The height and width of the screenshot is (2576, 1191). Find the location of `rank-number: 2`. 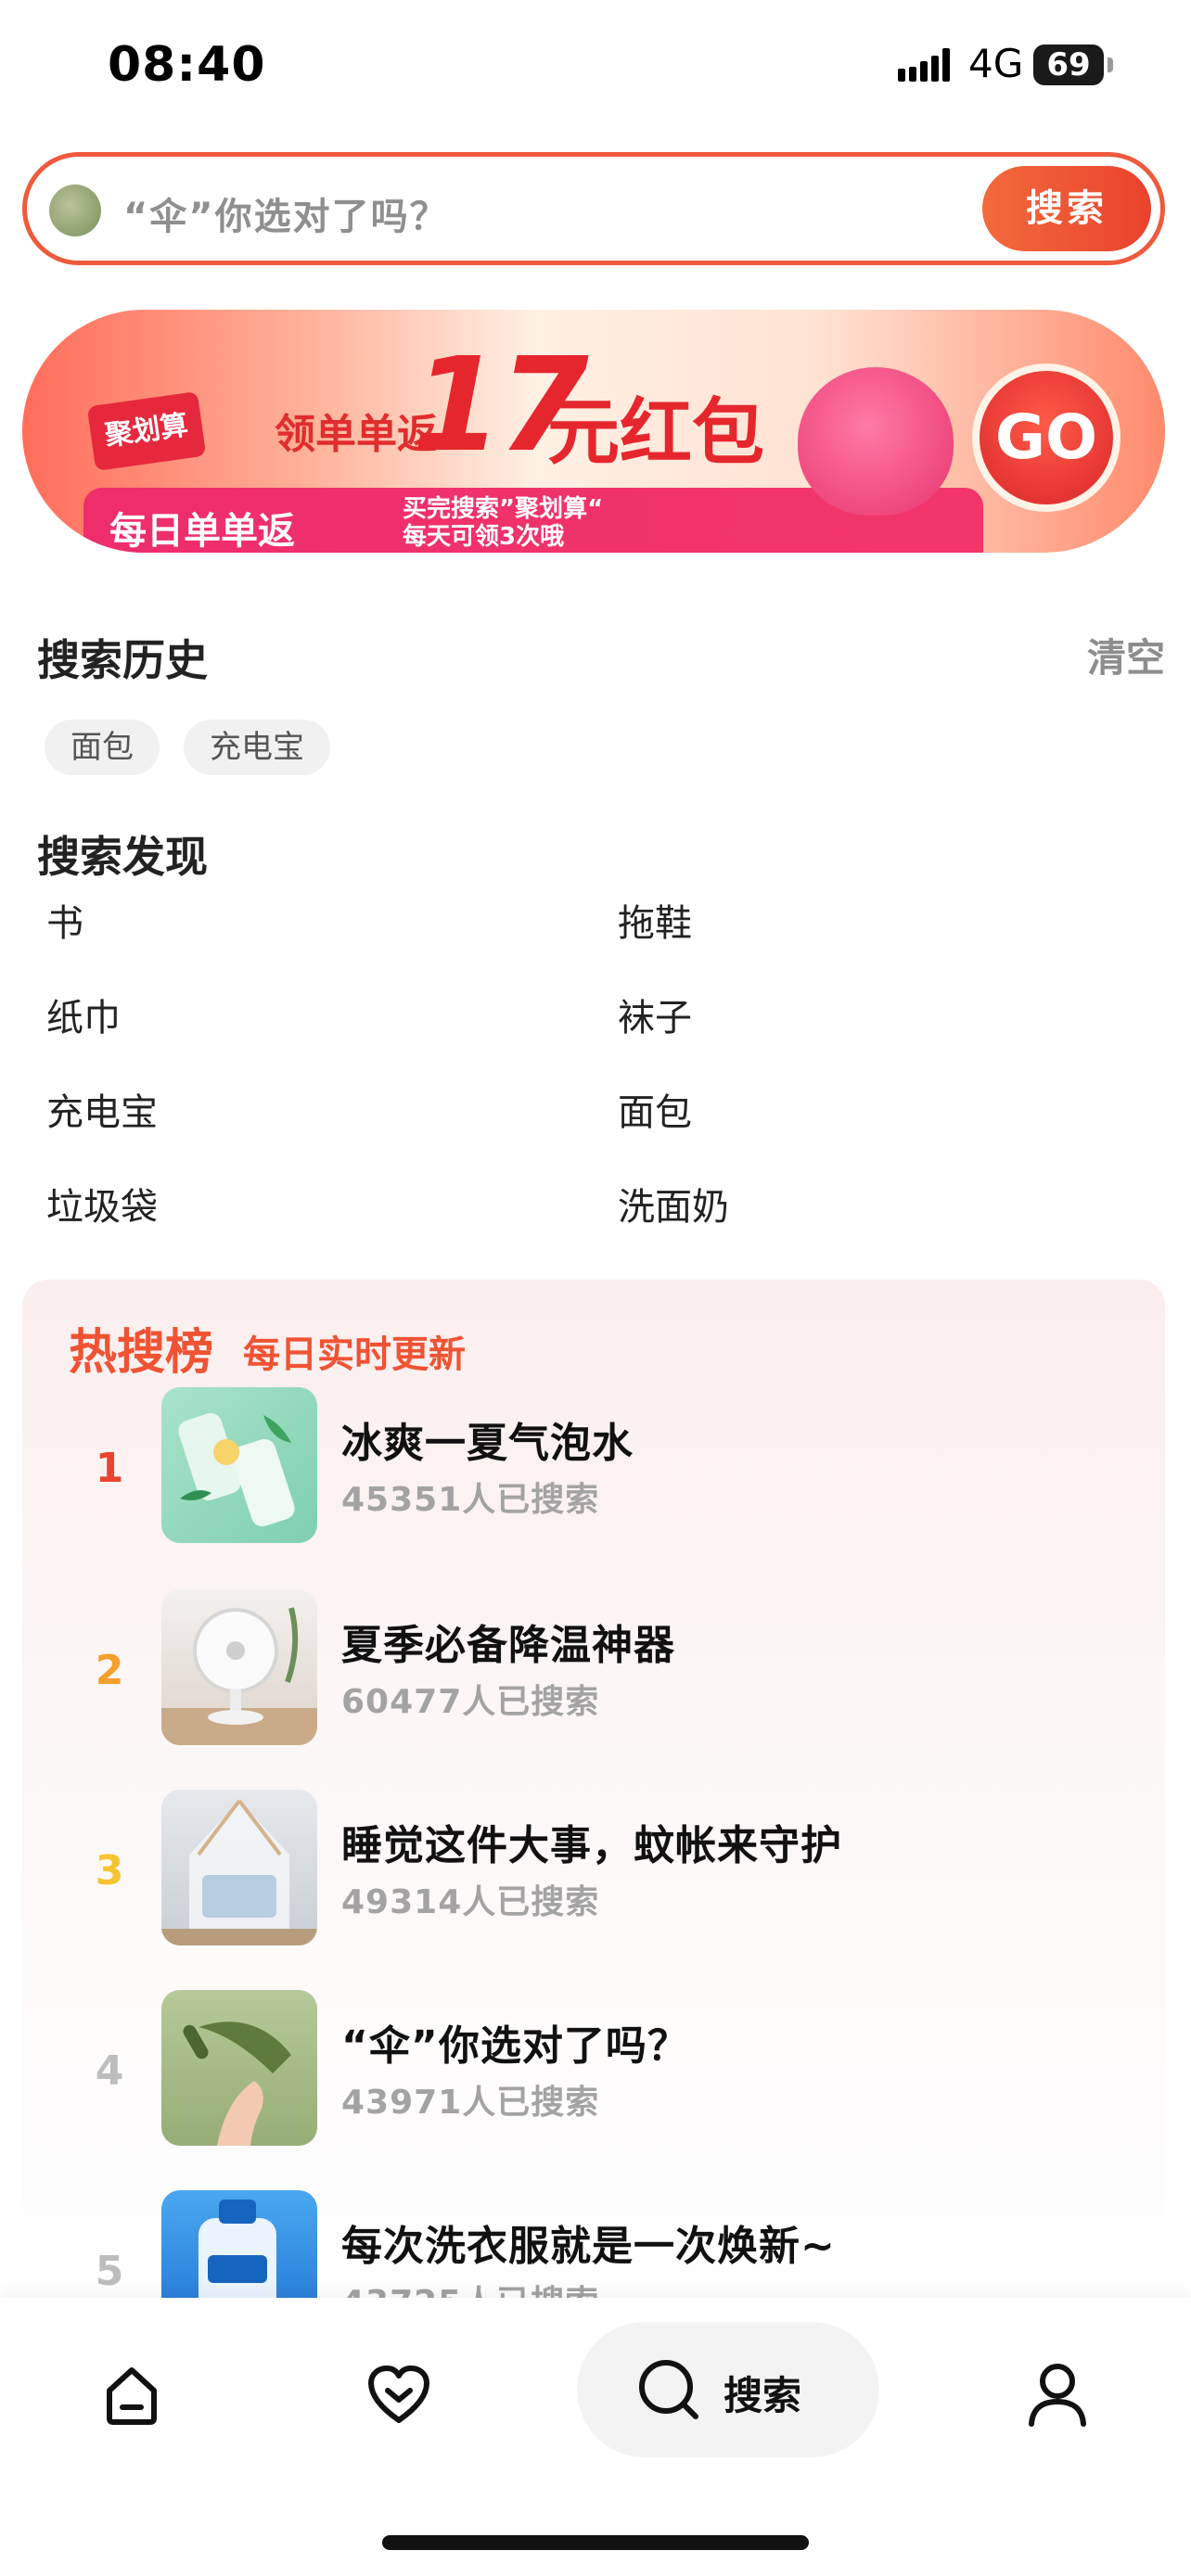

rank-number: 2 is located at coordinates (109, 1671).